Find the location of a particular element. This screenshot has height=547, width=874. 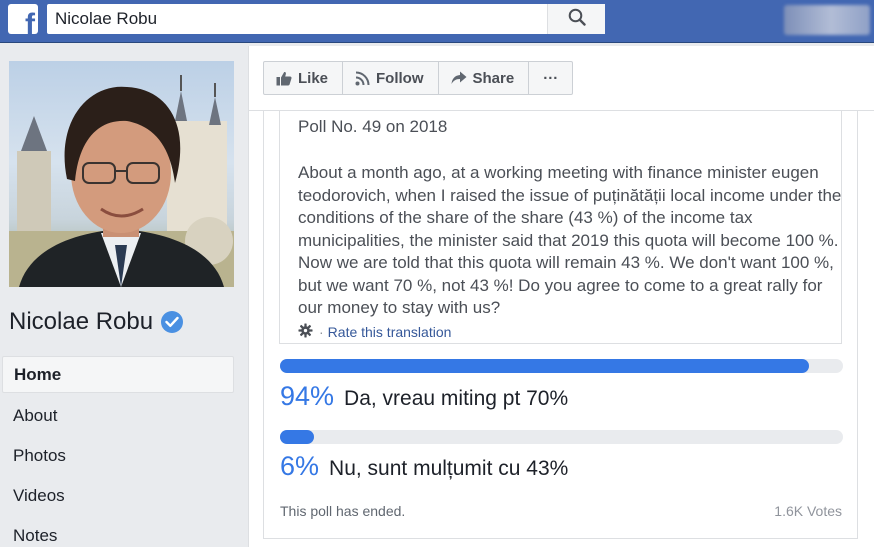

page-name-heading: Nicolae Robu is located at coordinates (96, 322).